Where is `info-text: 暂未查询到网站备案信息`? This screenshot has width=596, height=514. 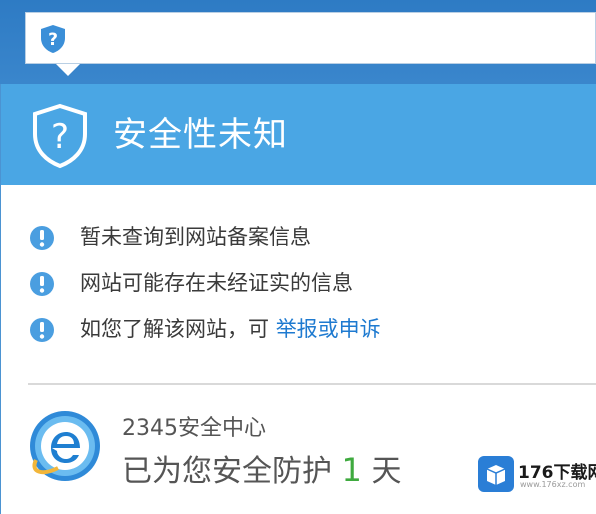 info-text: 暂未查询到网站备案信息 is located at coordinates (195, 237).